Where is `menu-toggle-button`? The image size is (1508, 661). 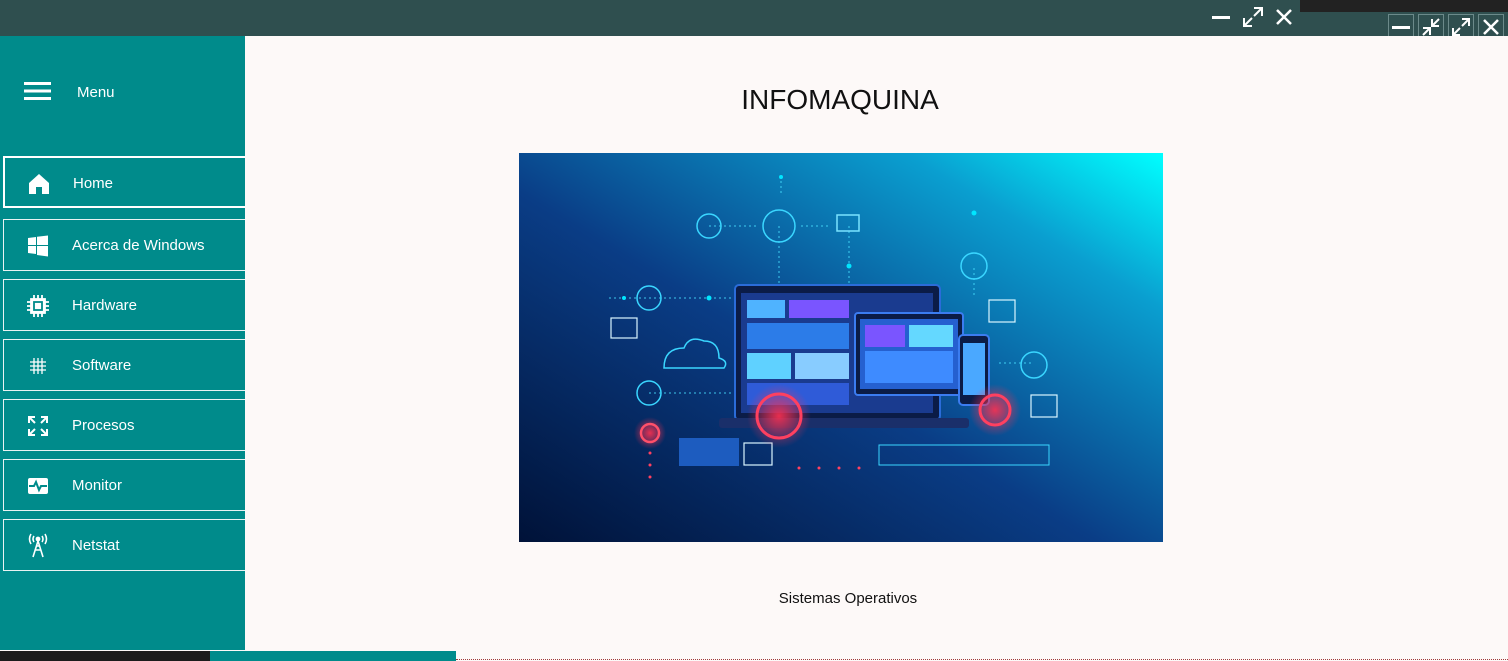
menu-toggle-button is located at coordinates (37, 91).